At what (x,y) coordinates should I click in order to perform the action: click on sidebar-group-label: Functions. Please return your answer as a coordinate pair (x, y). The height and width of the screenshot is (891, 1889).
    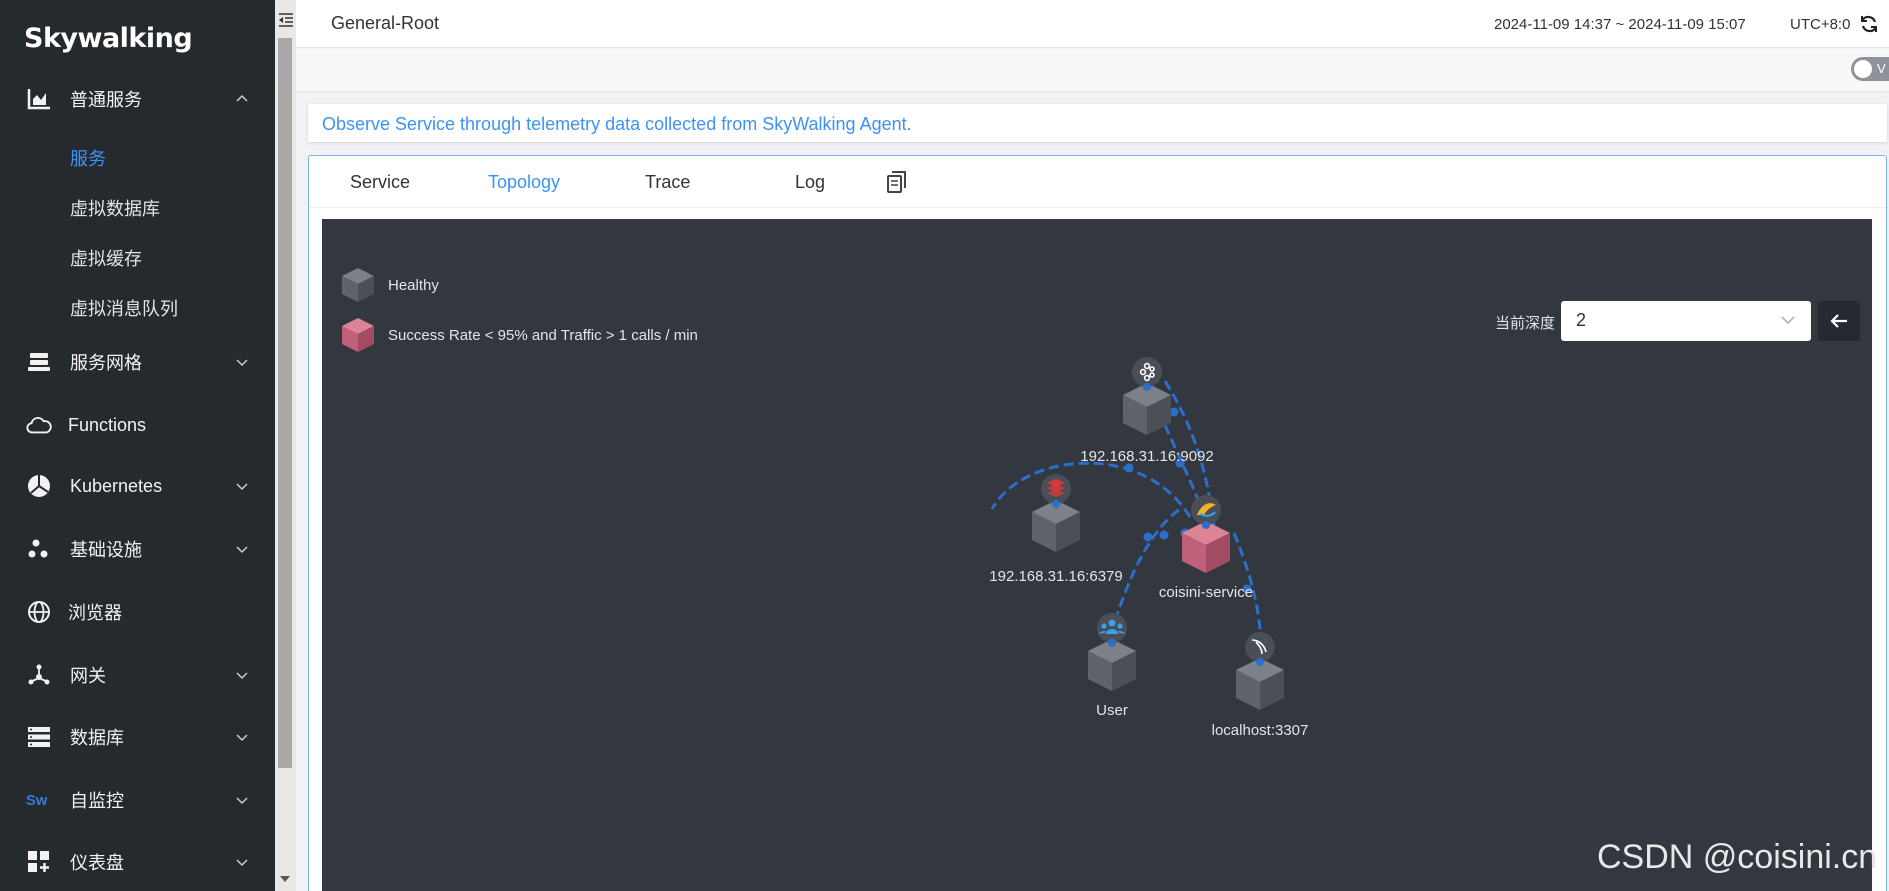
    Looking at the image, I should click on (107, 424).